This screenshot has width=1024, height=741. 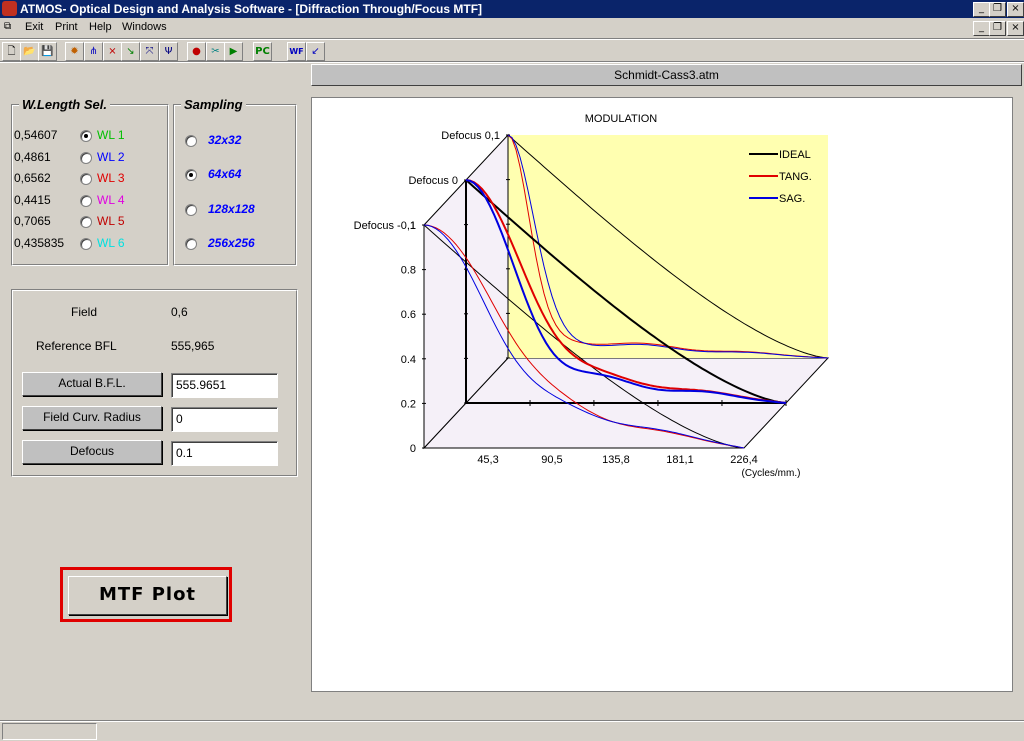 What do you see at coordinates (32, 178) in the screenshot?
I see `wavelength-value-3: 0,6562` at bounding box center [32, 178].